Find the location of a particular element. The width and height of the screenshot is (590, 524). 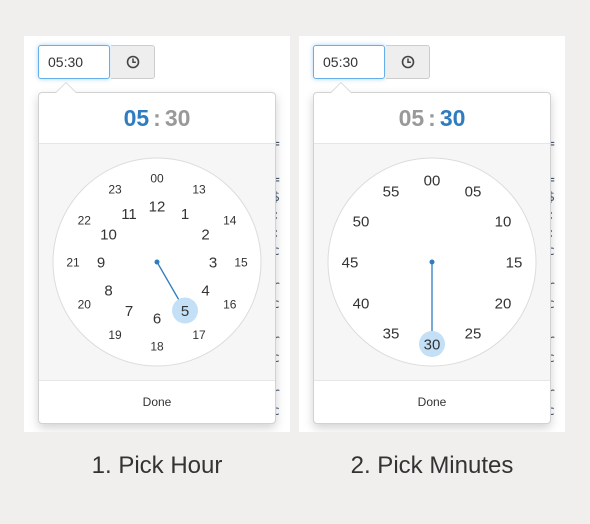

minute-tick: 45 is located at coordinates (350, 262).